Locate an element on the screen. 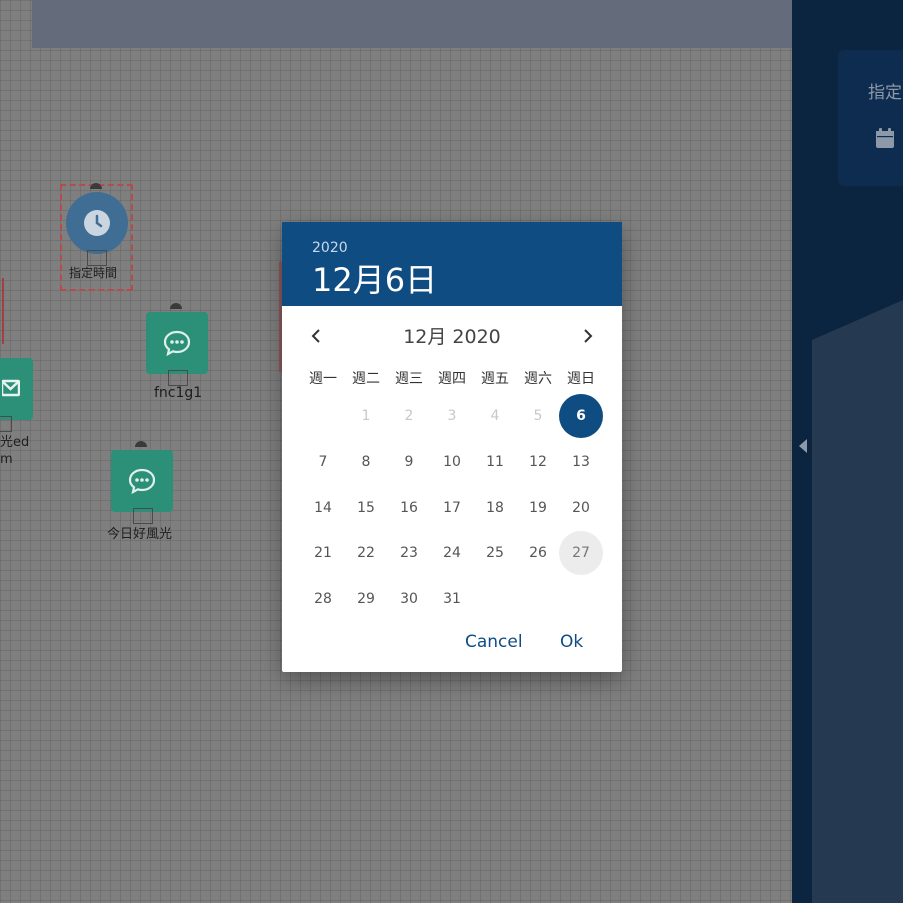 The width and height of the screenshot is (903, 903). calendar-day: 24 is located at coordinates (452, 553).